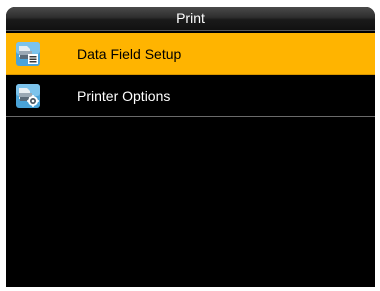  I want to click on menu-item-label: Data Field Setup, so click(129, 54).